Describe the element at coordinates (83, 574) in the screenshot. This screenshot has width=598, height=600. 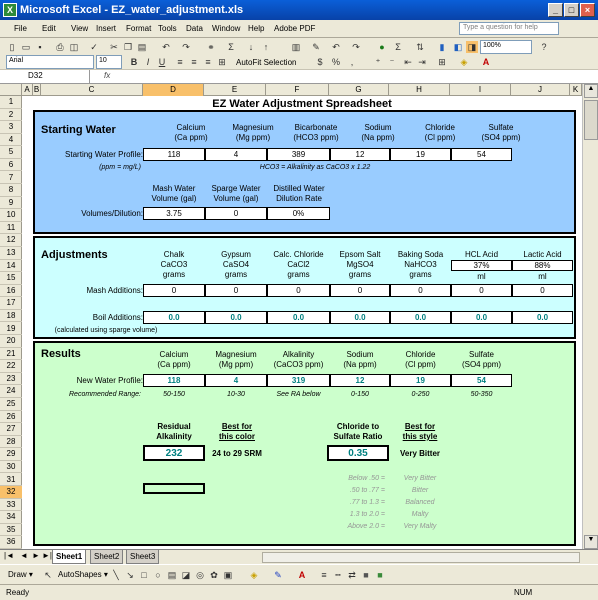
I see `autoshapes-menu: AutoShapes ▾` at that location.